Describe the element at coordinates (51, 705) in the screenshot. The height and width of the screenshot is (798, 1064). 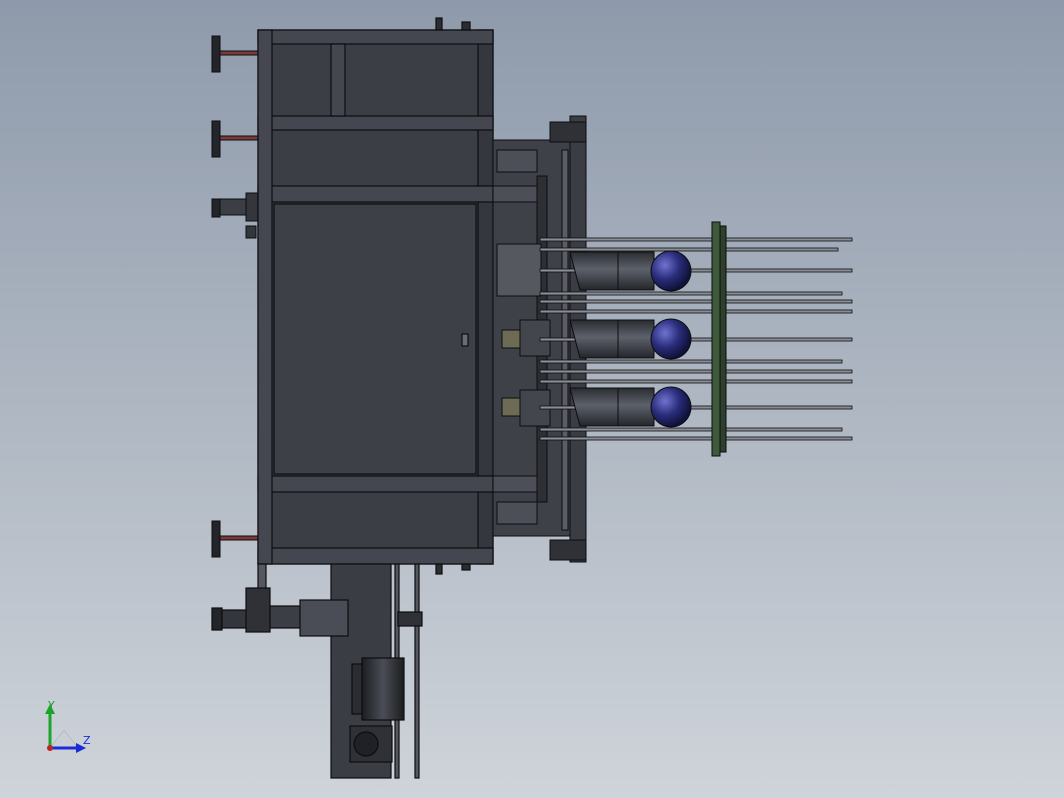
I see `y-axis-label: Y` at that location.